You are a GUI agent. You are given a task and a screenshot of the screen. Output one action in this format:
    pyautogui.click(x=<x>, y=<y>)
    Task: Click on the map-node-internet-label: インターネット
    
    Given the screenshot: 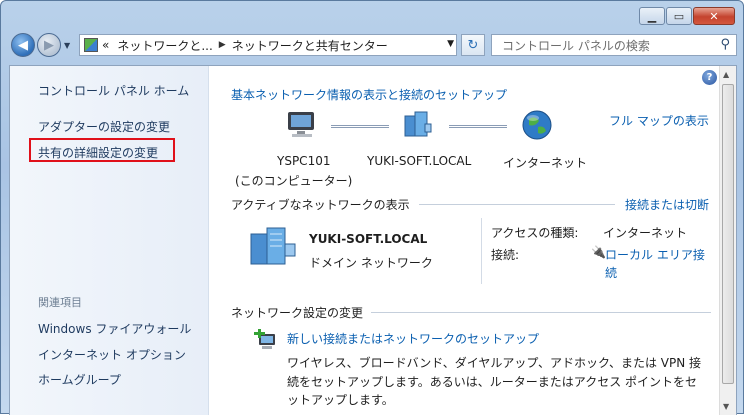 What is the action you would take?
    pyautogui.click(x=545, y=163)
    